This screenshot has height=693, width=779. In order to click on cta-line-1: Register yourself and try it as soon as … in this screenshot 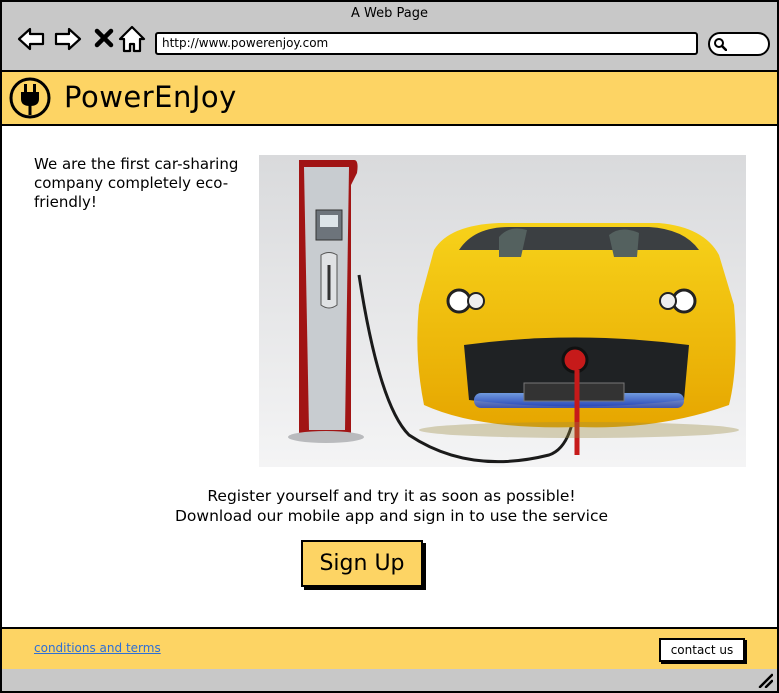, I will do `click(391, 496)`.